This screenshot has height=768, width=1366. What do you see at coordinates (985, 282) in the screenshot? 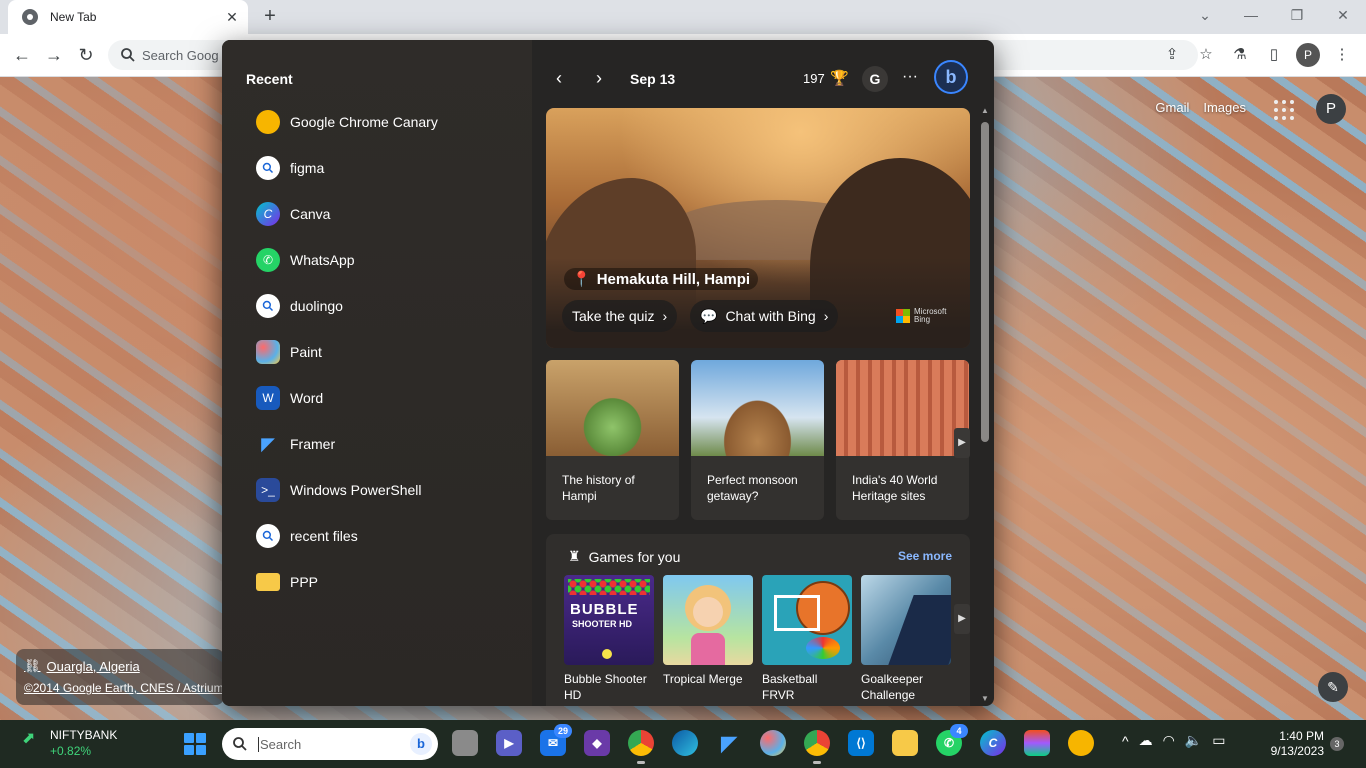
I see `scroll-thumb` at bounding box center [985, 282].